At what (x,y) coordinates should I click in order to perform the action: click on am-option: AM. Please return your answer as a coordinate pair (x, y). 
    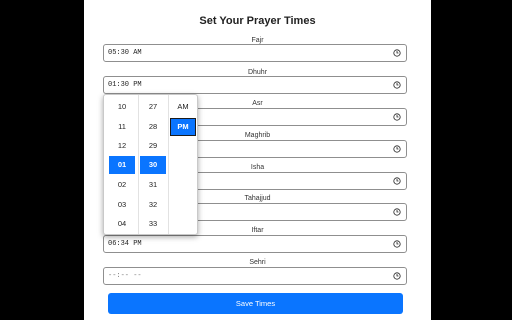
    Looking at the image, I should click on (183, 107).